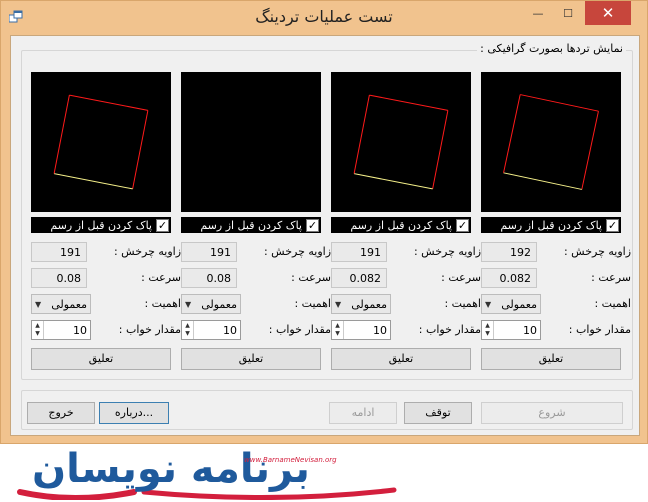 The width and height of the screenshot is (648, 502). I want to click on minimize-button: —, so click(538, 13).